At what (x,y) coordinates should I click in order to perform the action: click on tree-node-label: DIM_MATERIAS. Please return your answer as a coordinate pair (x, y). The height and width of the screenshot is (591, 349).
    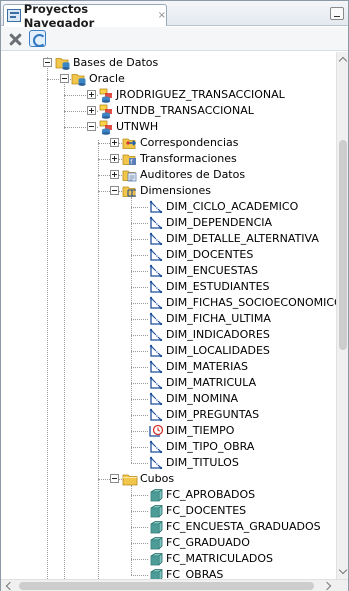
    Looking at the image, I should click on (207, 366).